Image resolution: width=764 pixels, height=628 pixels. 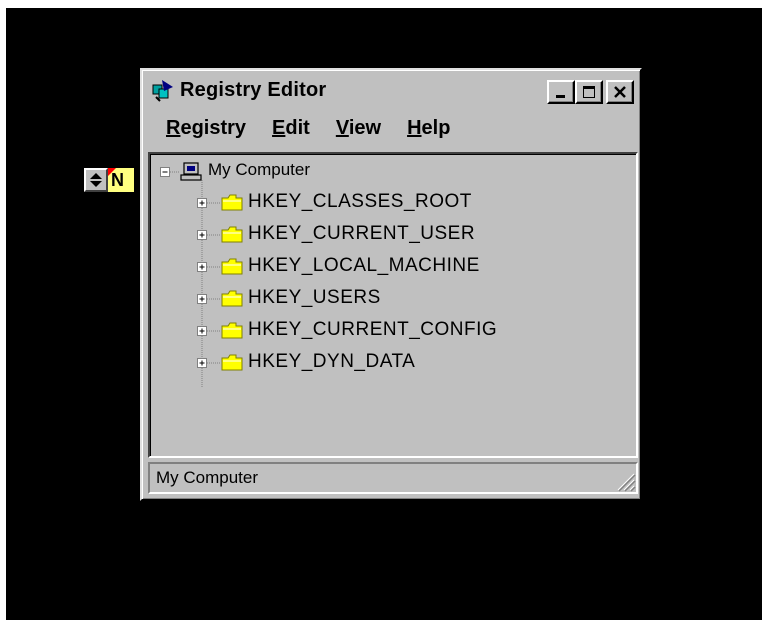 I want to click on menu-view-hotkey: V, so click(x=342, y=128).